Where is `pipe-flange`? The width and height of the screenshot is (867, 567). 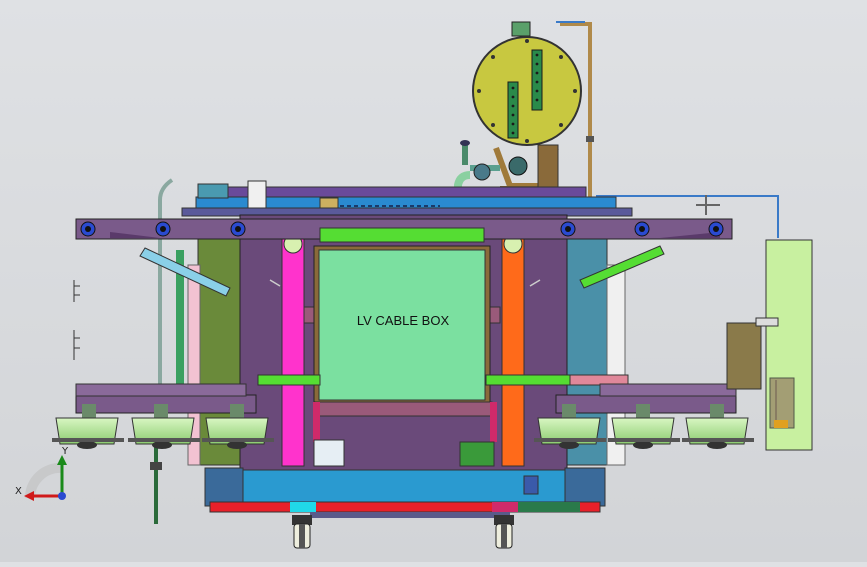
pipe-flange is located at coordinates (590, 139).